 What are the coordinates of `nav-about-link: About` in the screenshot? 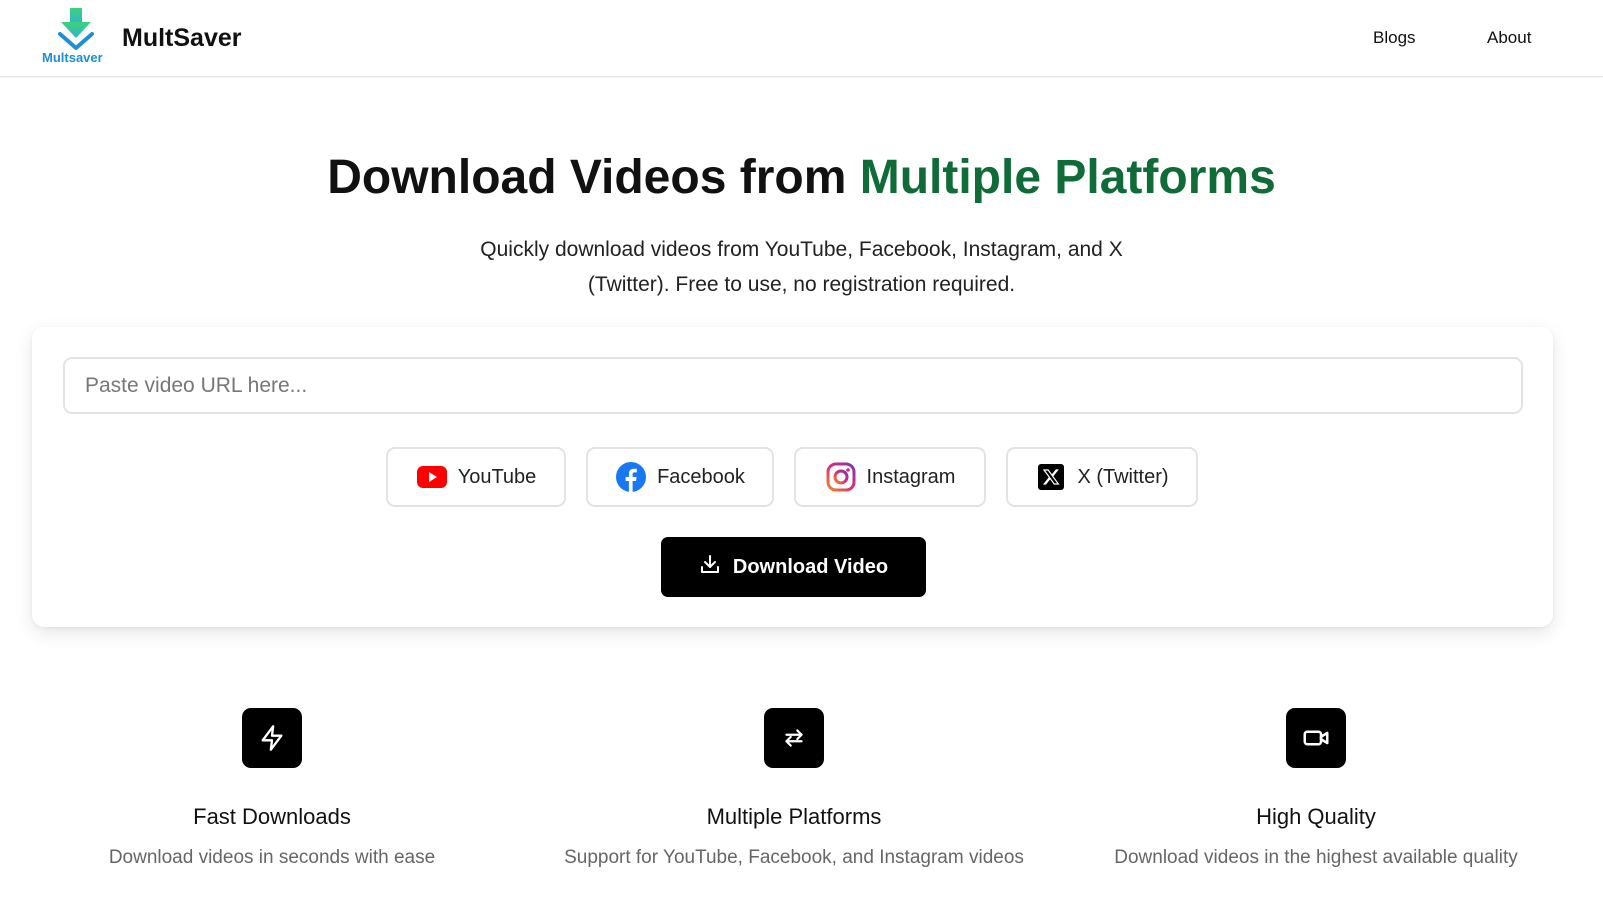 It's located at (1509, 38).